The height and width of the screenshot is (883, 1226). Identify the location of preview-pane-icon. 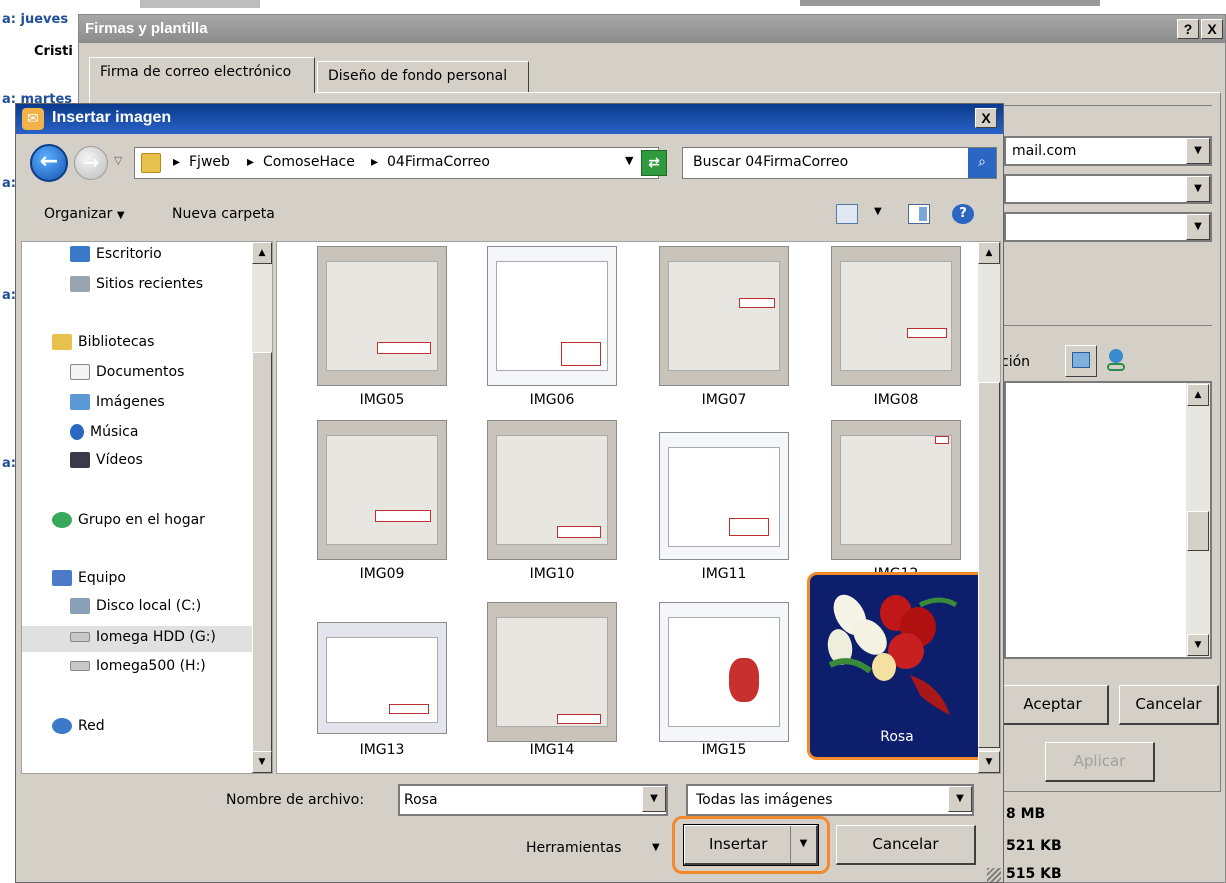
(919, 214).